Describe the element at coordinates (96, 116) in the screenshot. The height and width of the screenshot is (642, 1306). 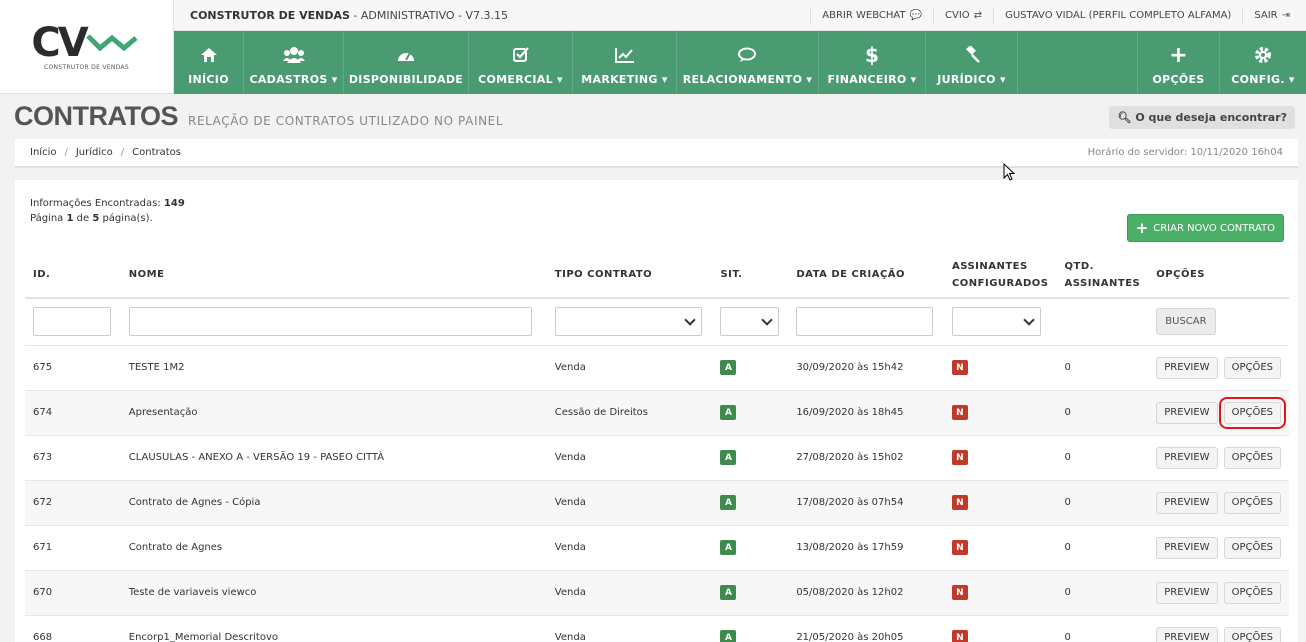
I see `page-title: CONTRATOS` at that location.